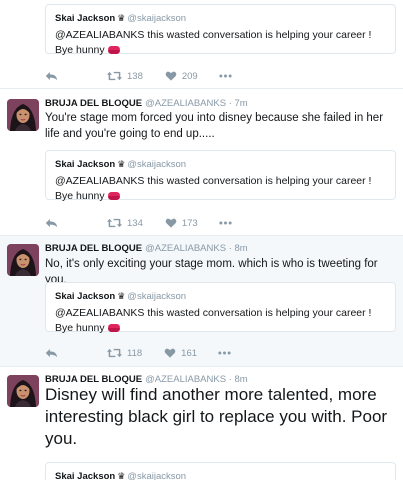 The image size is (403, 480). What do you see at coordinates (189, 223) in the screenshot?
I see `like-count: 173` at bounding box center [189, 223].